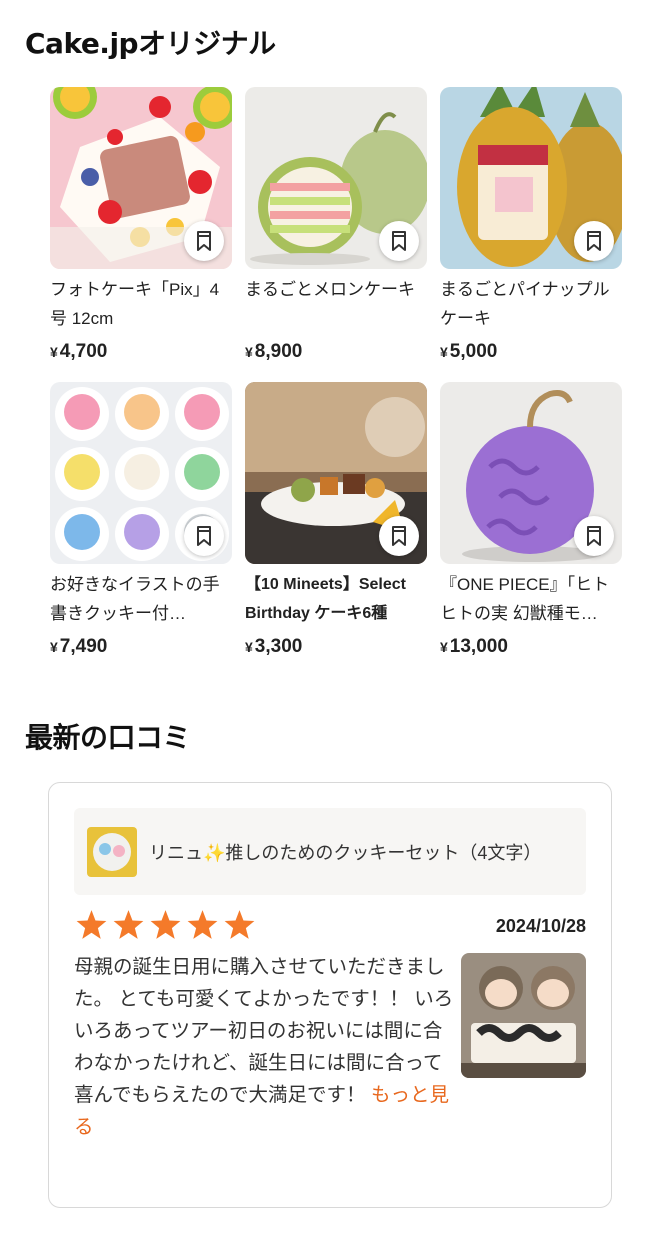 The width and height of the screenshot is (671, 1244). What do you see at coordinates (150, 43) in the screenshot?
I see `section-title-original: Cake.jpオリジナル` at bounding box center [150, 43].